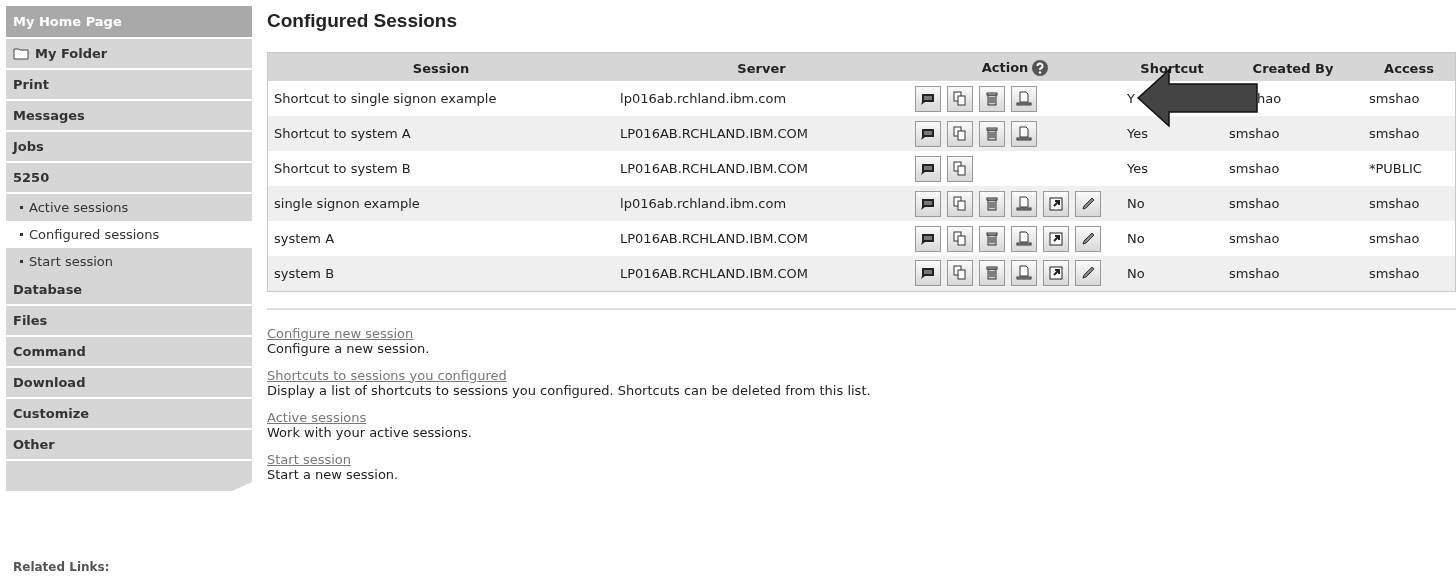 The image size is (1456, 576). Describe the element at coordinates (569, 390) in the screenshot. I see `link-description: Display a list of shortcuts to sessions you configured. Shortcuts can be deleted from this list.` at that location.